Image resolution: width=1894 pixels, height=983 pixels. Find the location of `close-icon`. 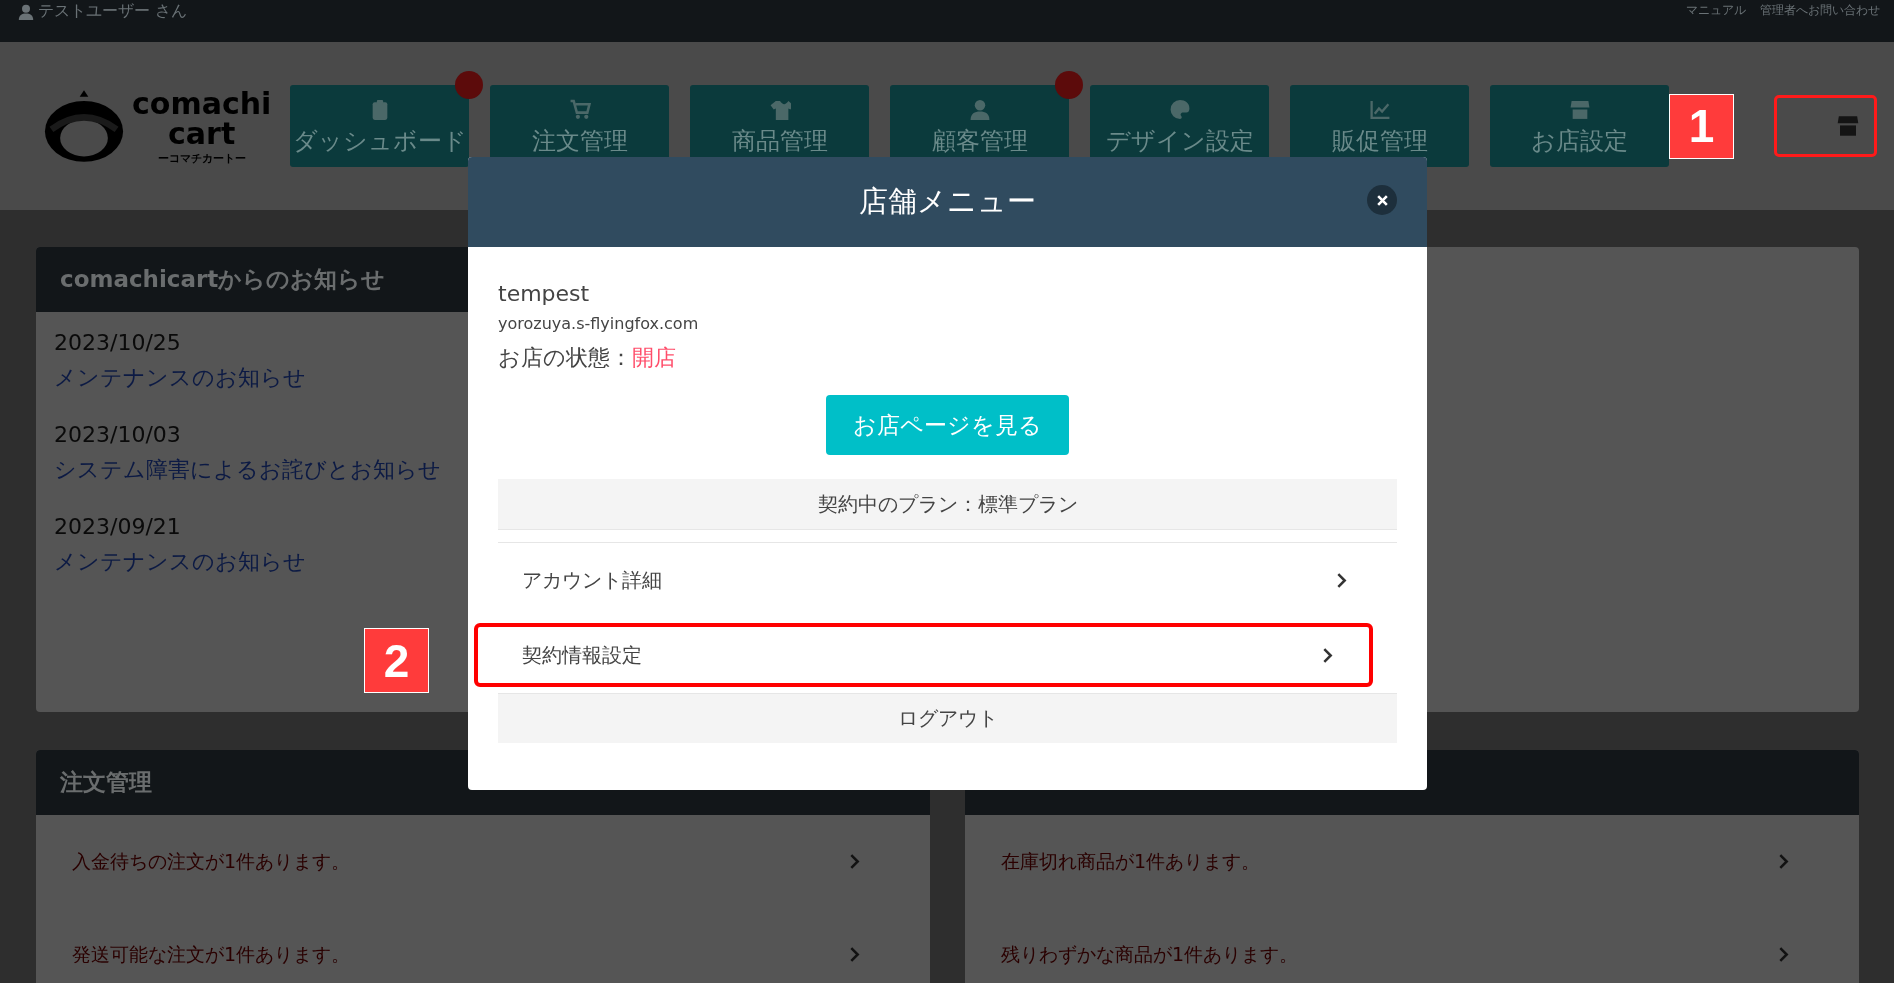

close-icon is located at coordinates (1382, 200).